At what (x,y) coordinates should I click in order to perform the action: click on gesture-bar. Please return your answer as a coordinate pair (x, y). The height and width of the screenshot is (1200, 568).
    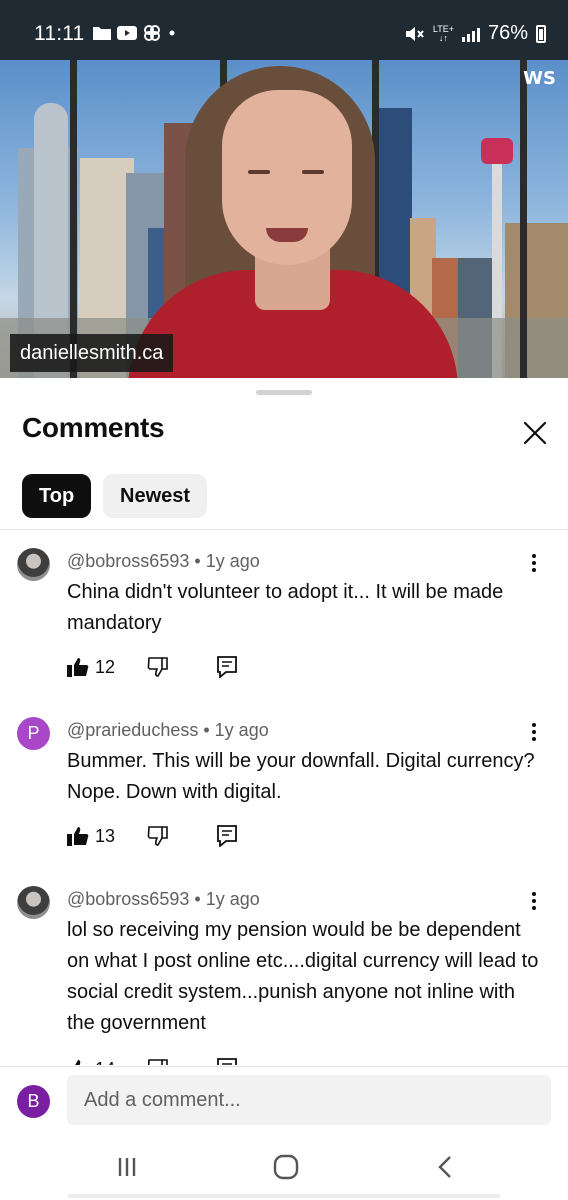
    Looking at the image, I should click on (284, 1196).